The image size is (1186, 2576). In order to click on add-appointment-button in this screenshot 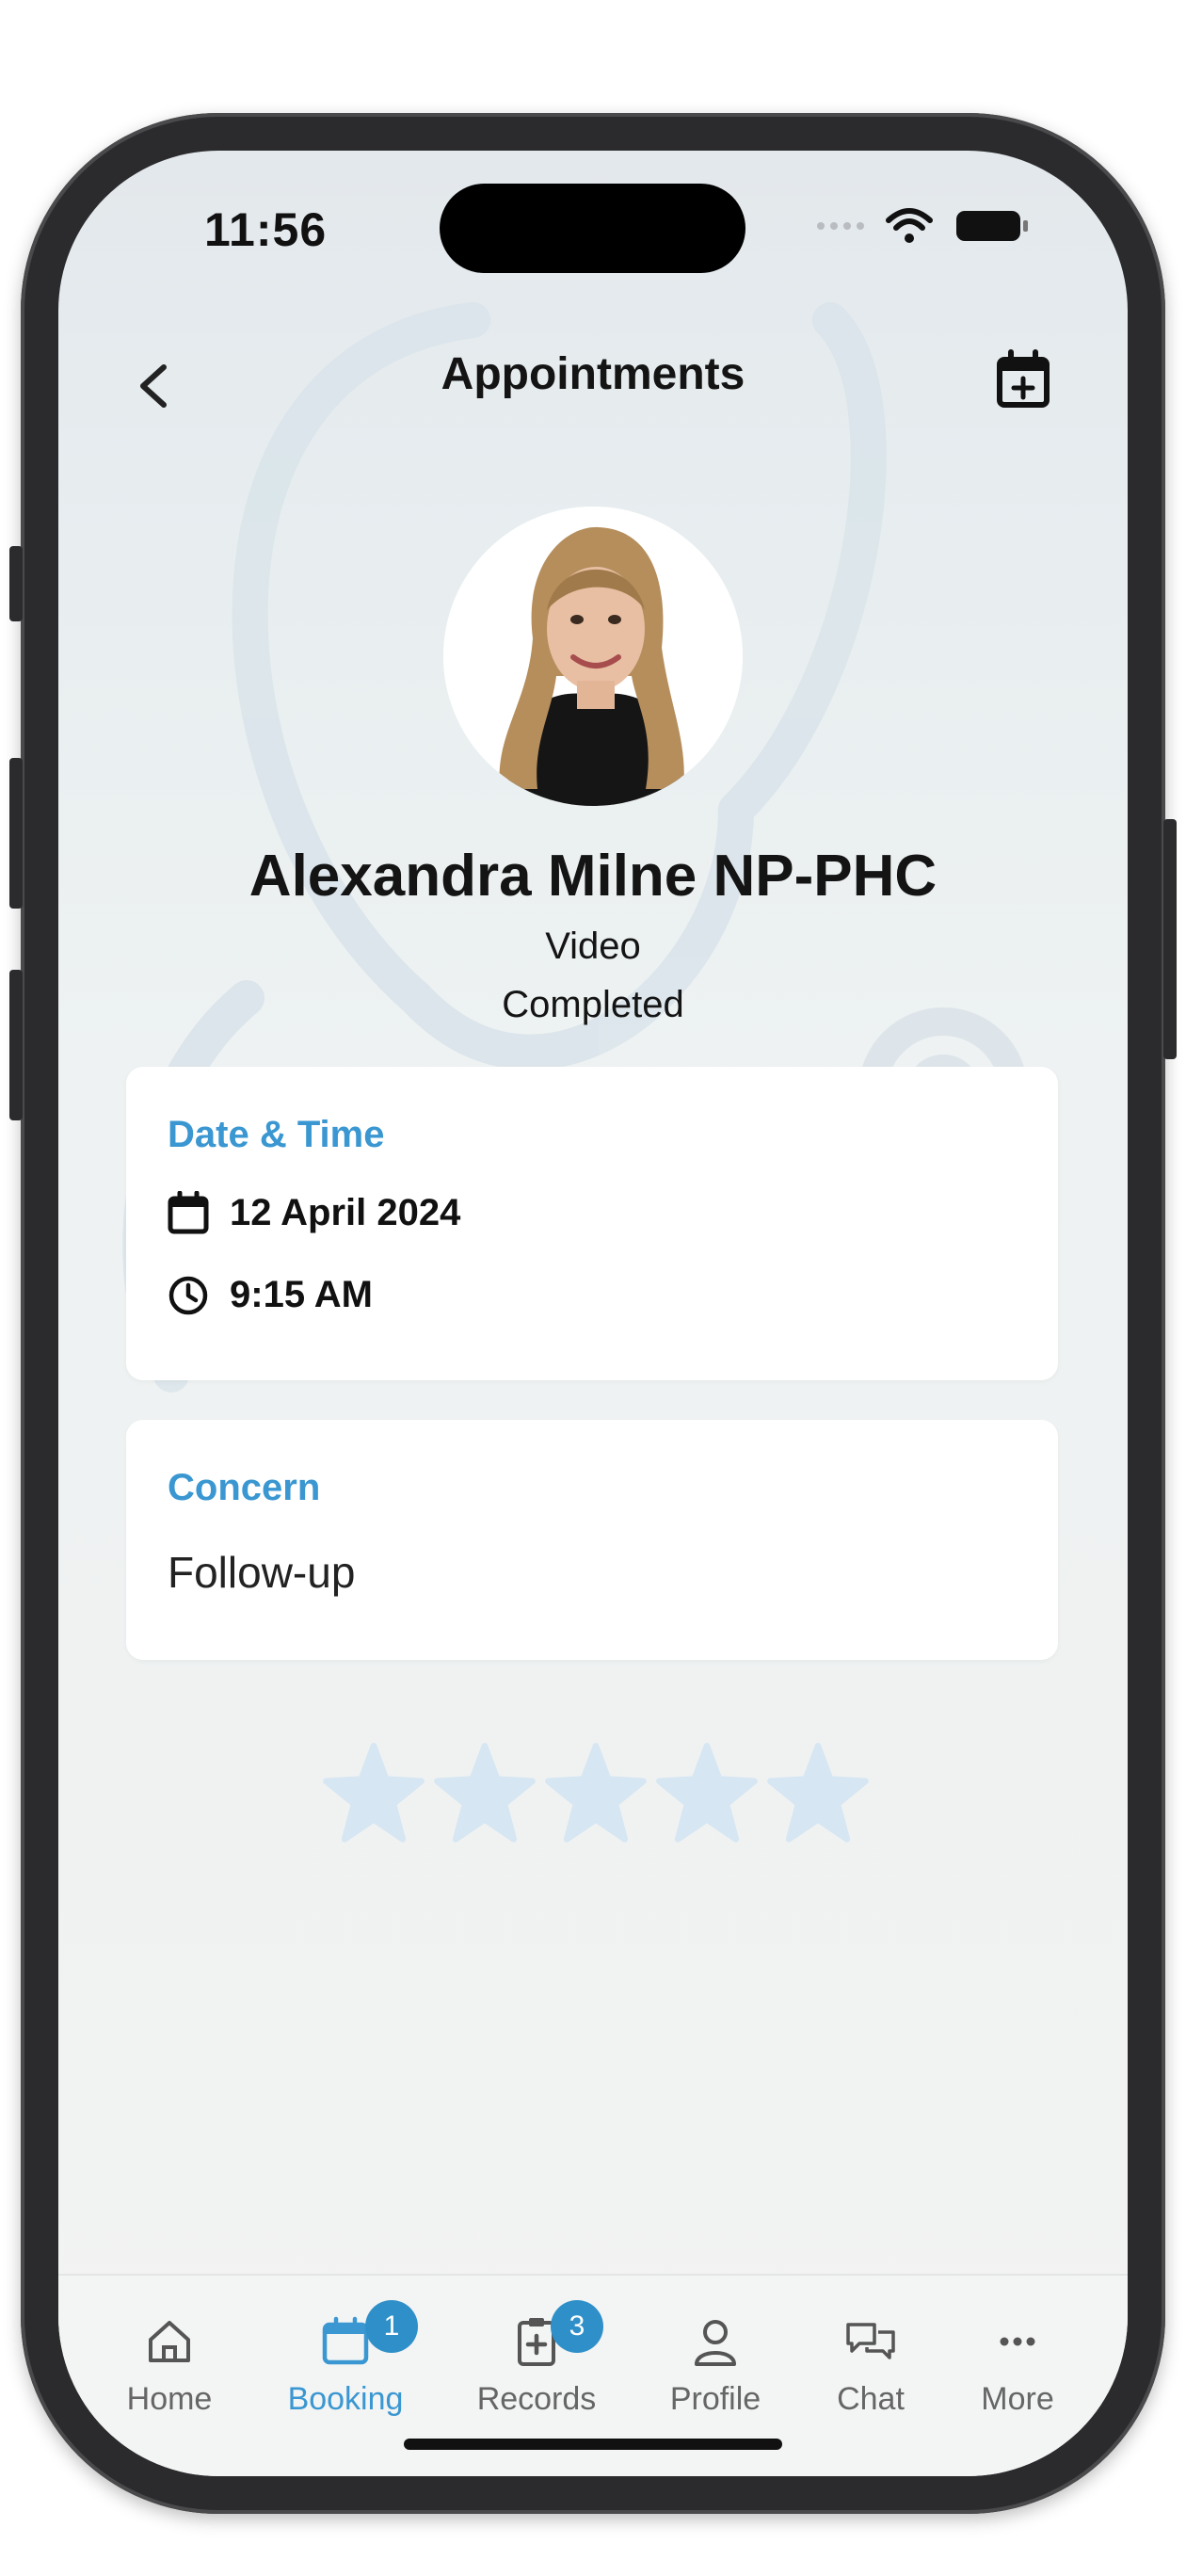, I will do `click(1023, 379)`.